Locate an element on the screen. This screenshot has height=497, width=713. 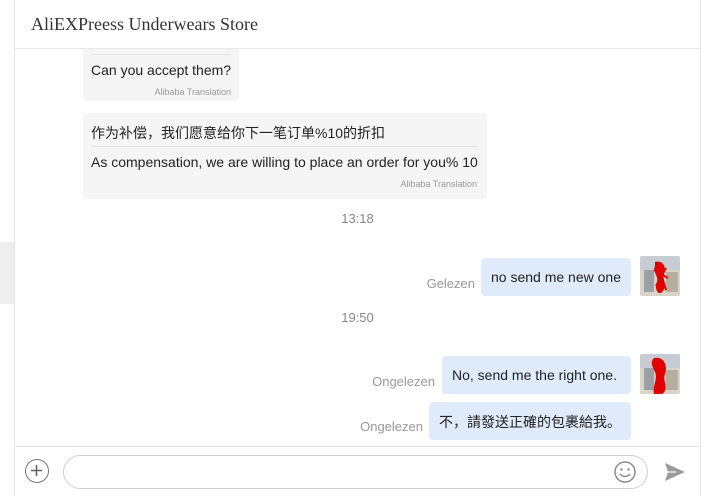
timestamp: 13:18 is located at coordinates (357, 218).